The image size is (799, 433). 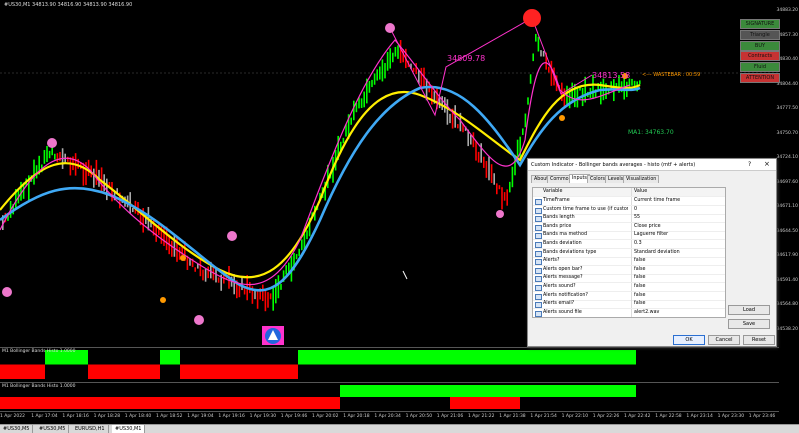 I want to click on side-button: Triangle, so click(x=760, y=34).